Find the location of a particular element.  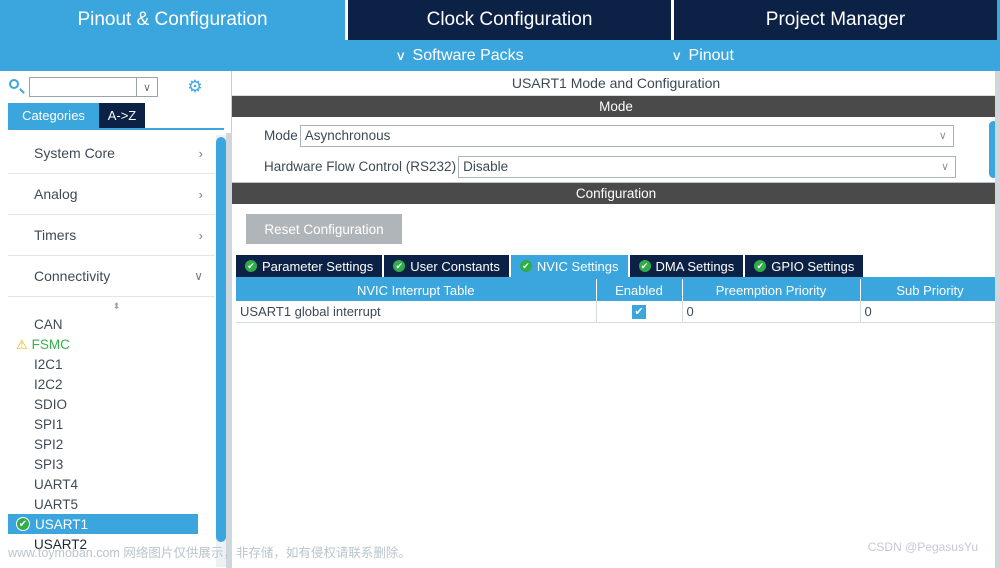

tab-user-constants: ✔ User Constants is located at coordinates (447, 266).